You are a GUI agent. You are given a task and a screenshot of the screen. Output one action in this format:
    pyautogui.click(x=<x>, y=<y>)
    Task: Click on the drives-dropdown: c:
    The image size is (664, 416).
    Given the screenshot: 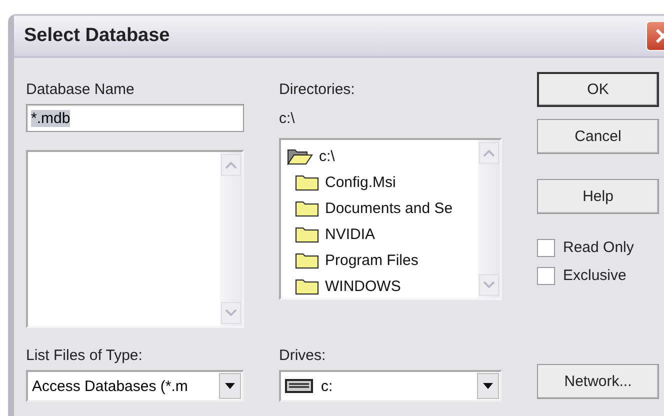 What is the action you would take?
    pyautogui.click(x=390, y=386)
    